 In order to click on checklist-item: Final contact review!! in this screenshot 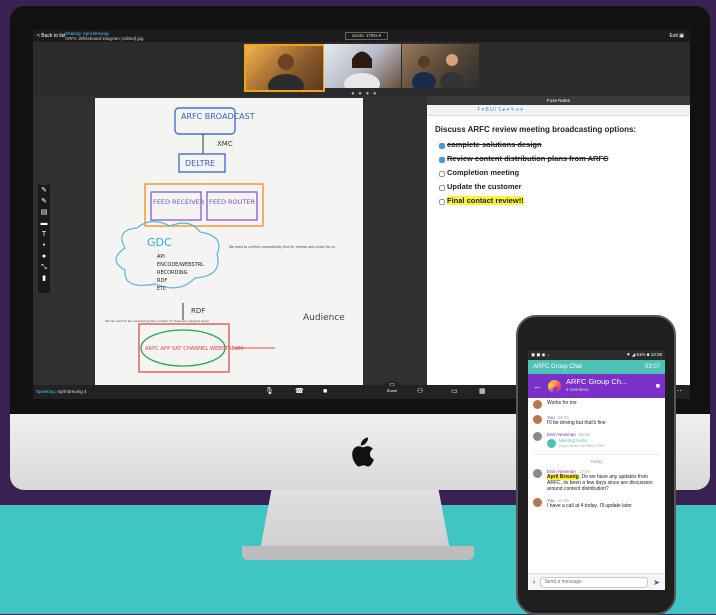, I will do `click(560, 201)`.